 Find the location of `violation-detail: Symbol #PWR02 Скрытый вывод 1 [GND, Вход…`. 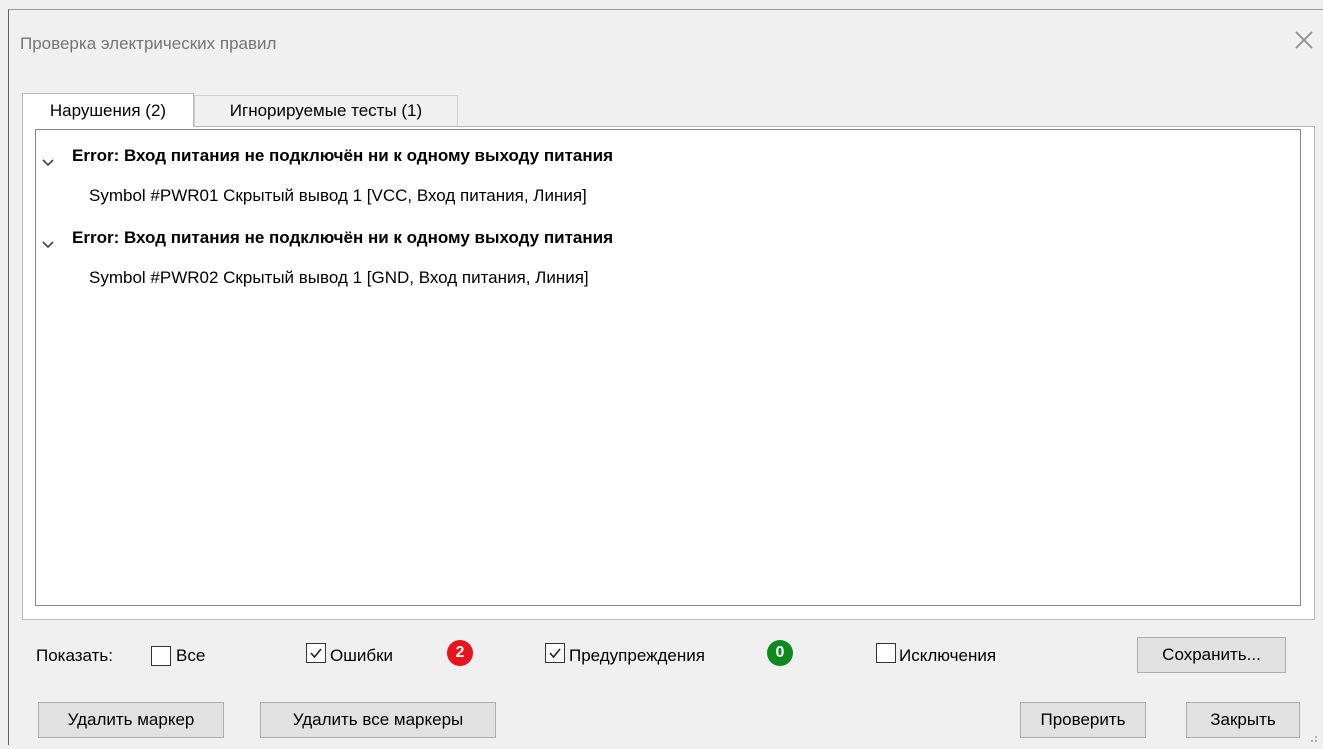

violation-detail: Symbol #PWR02 Скрытый вывод 1 [GND, Вход… is located at coordinates (339, 278).